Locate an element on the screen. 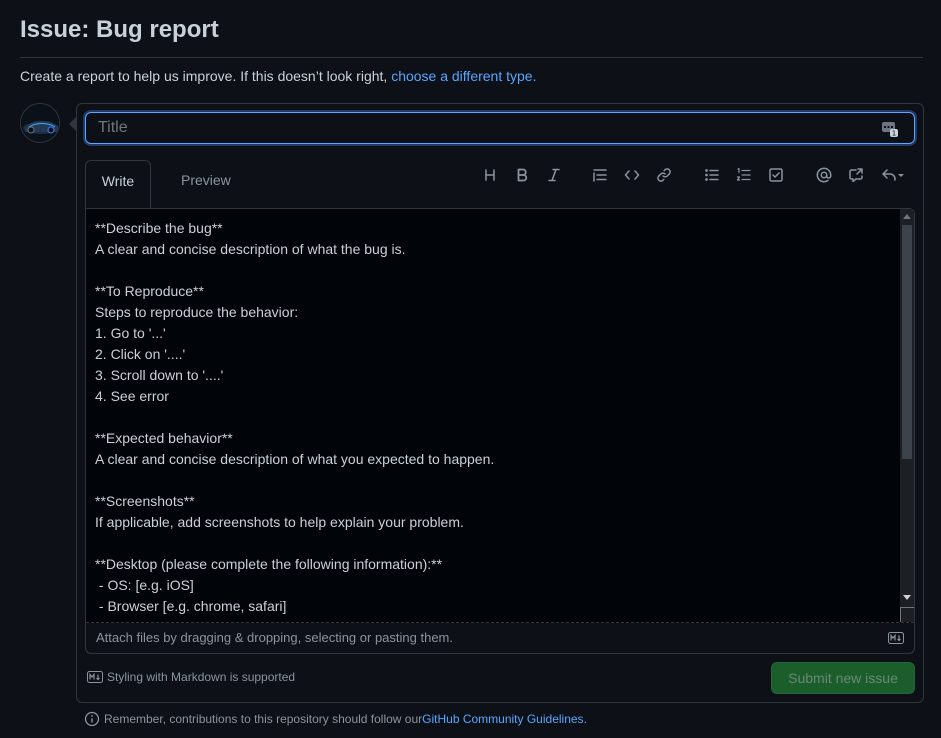  editor-scrollbar is located at coordinates (907, 415).